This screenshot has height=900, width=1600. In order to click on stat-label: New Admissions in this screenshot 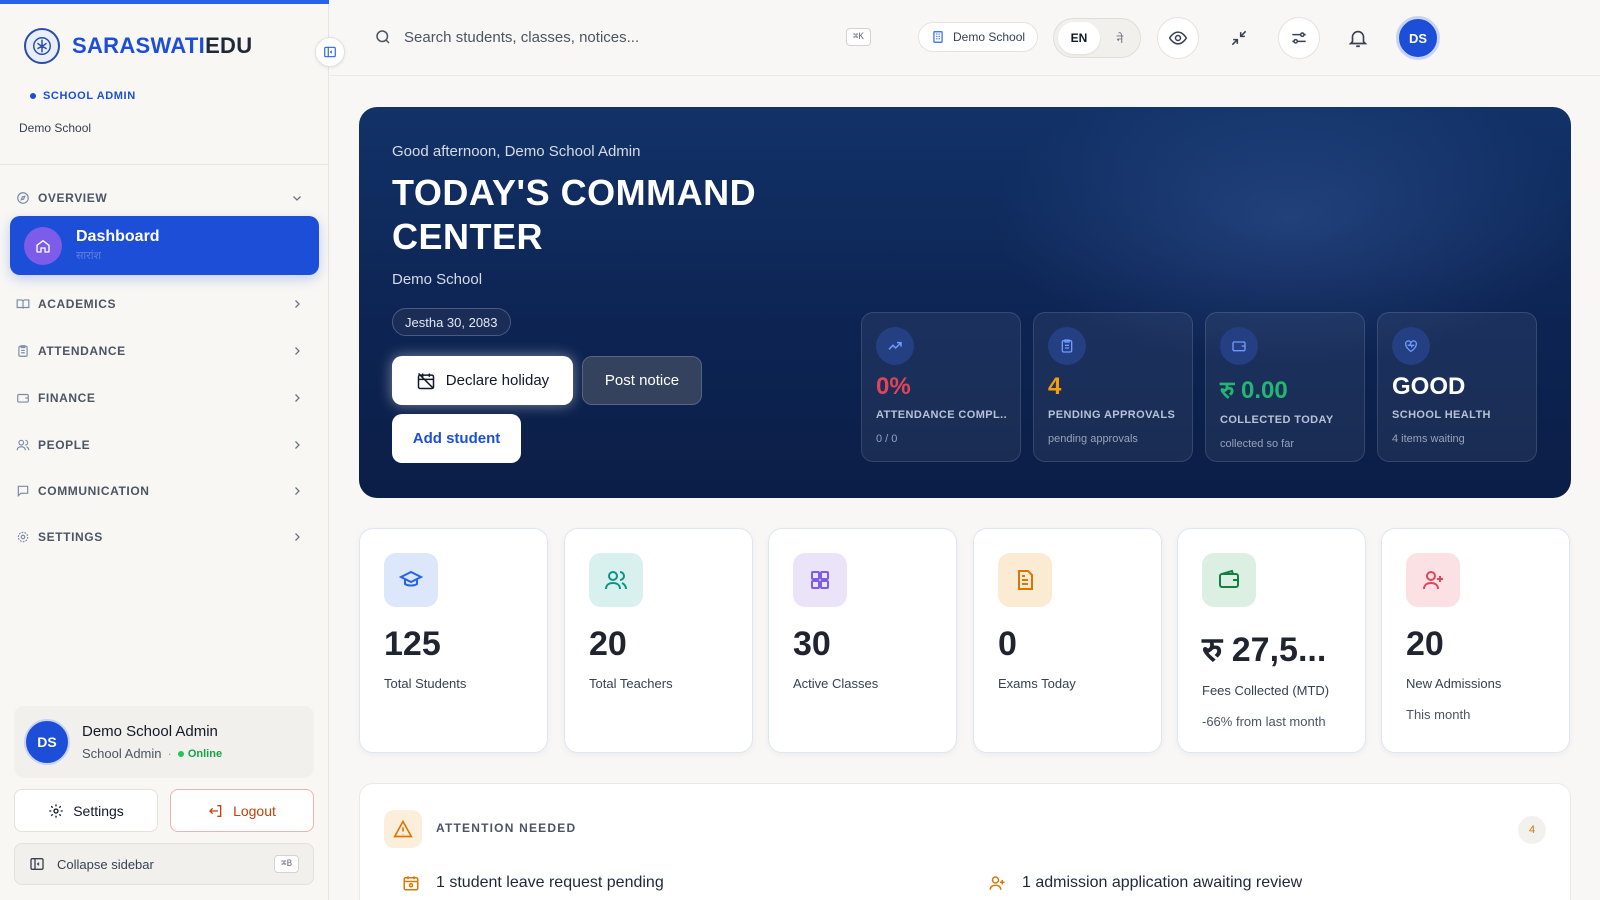, I will do `click(1454, 683)`.